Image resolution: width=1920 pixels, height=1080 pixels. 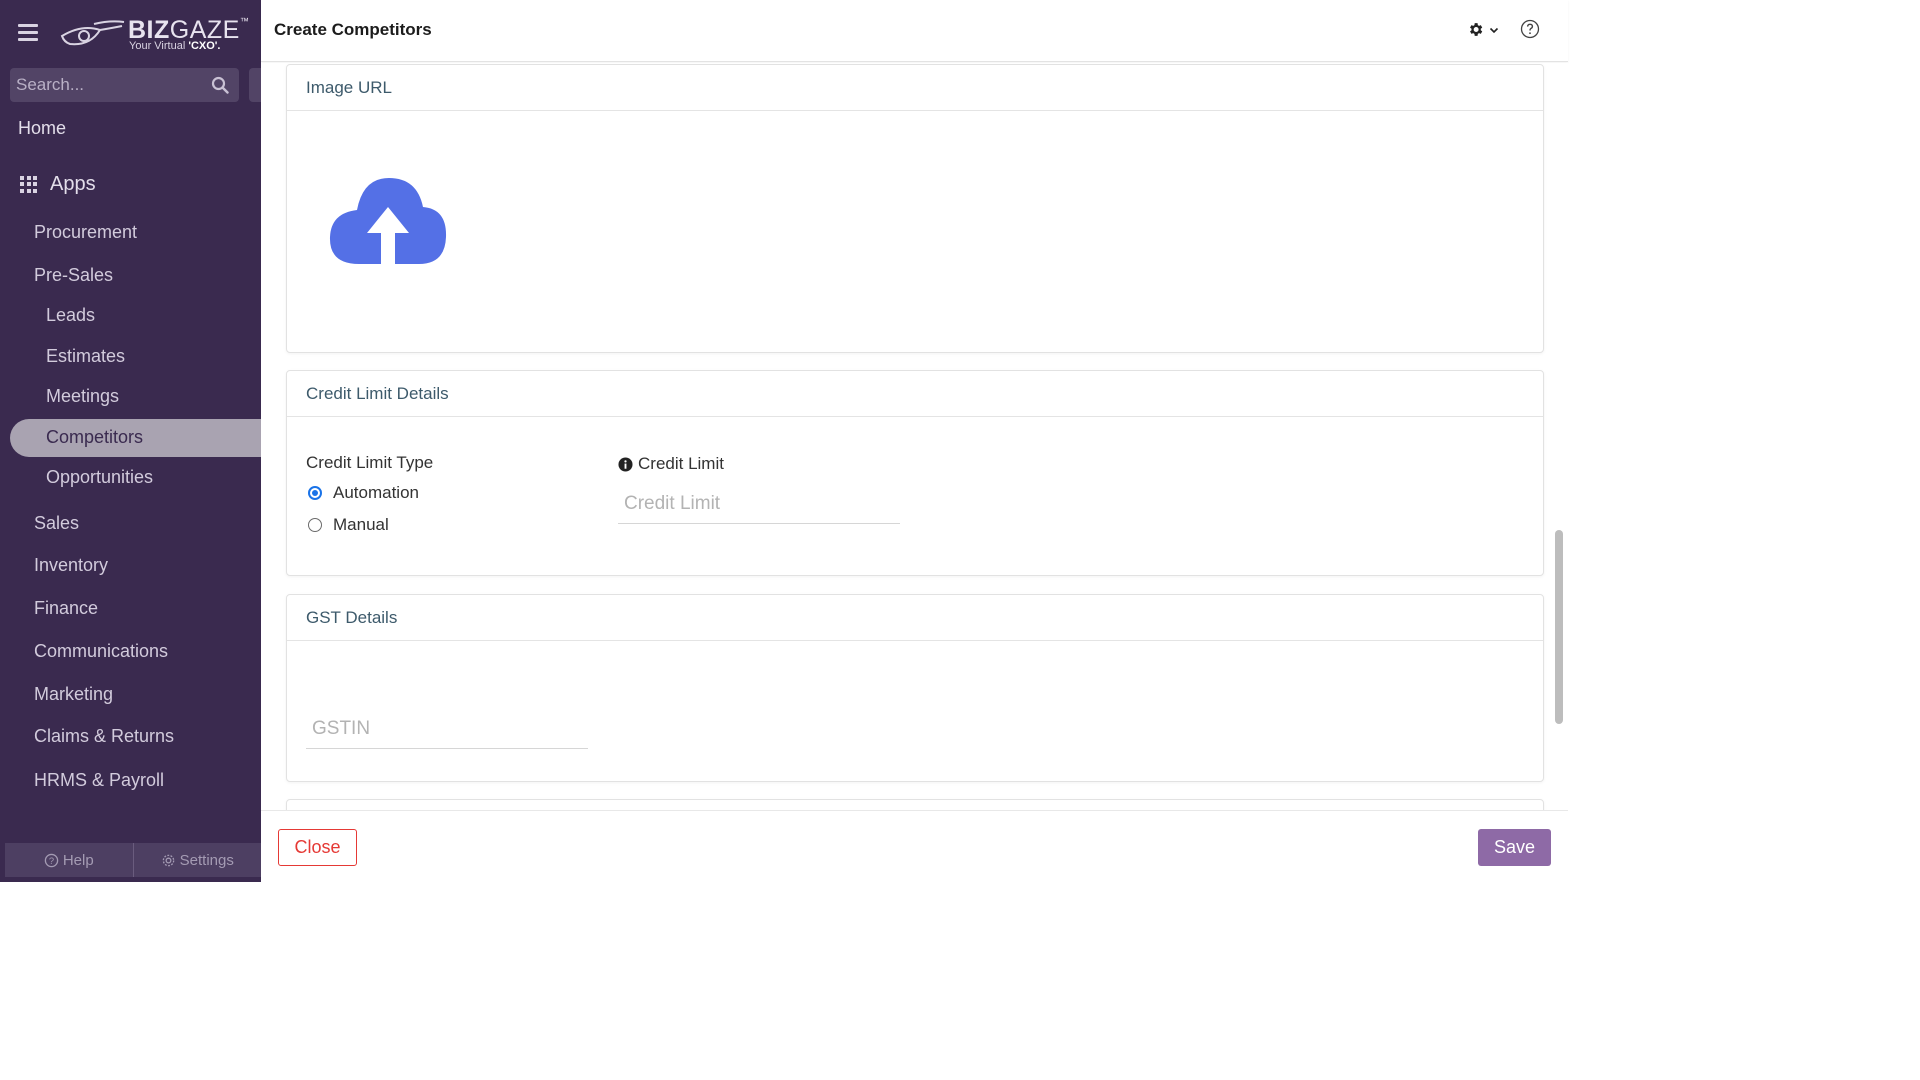 What do you see at coordinates (28, 184) in the screenshot?
I see `apps-grid-icon` at bounding box center [28, 184].